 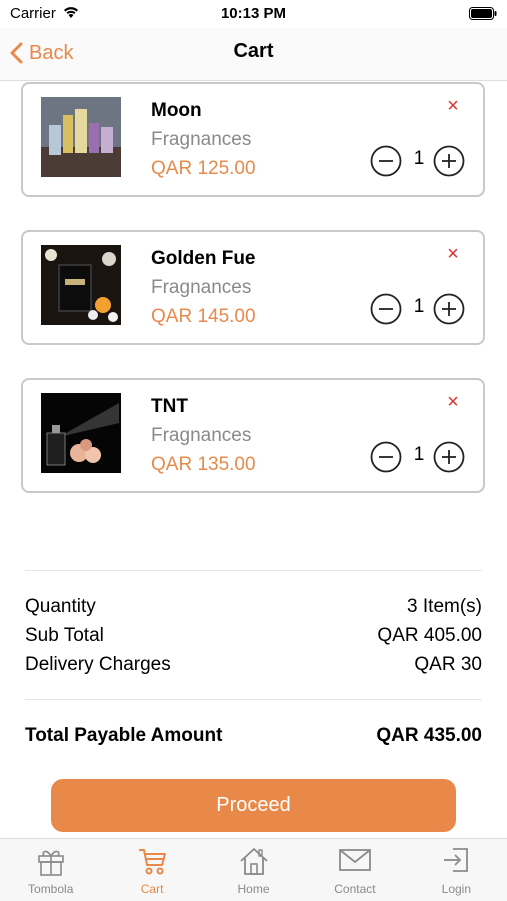 I want to click on mail-icon, so click(x=355, y=860).